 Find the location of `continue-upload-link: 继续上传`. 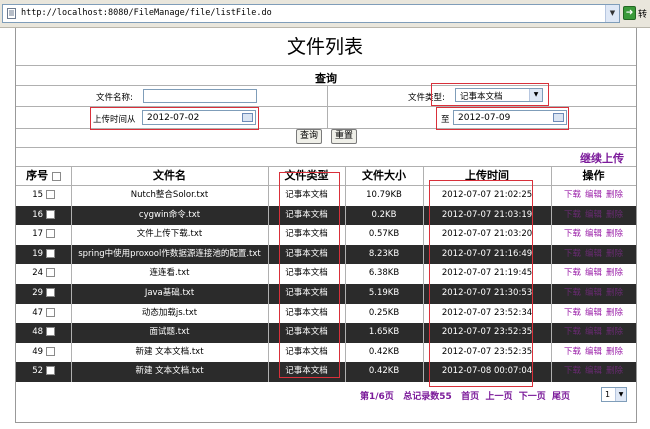

continue-upload-link: 继续上传 is located at coordinates (602, 158).